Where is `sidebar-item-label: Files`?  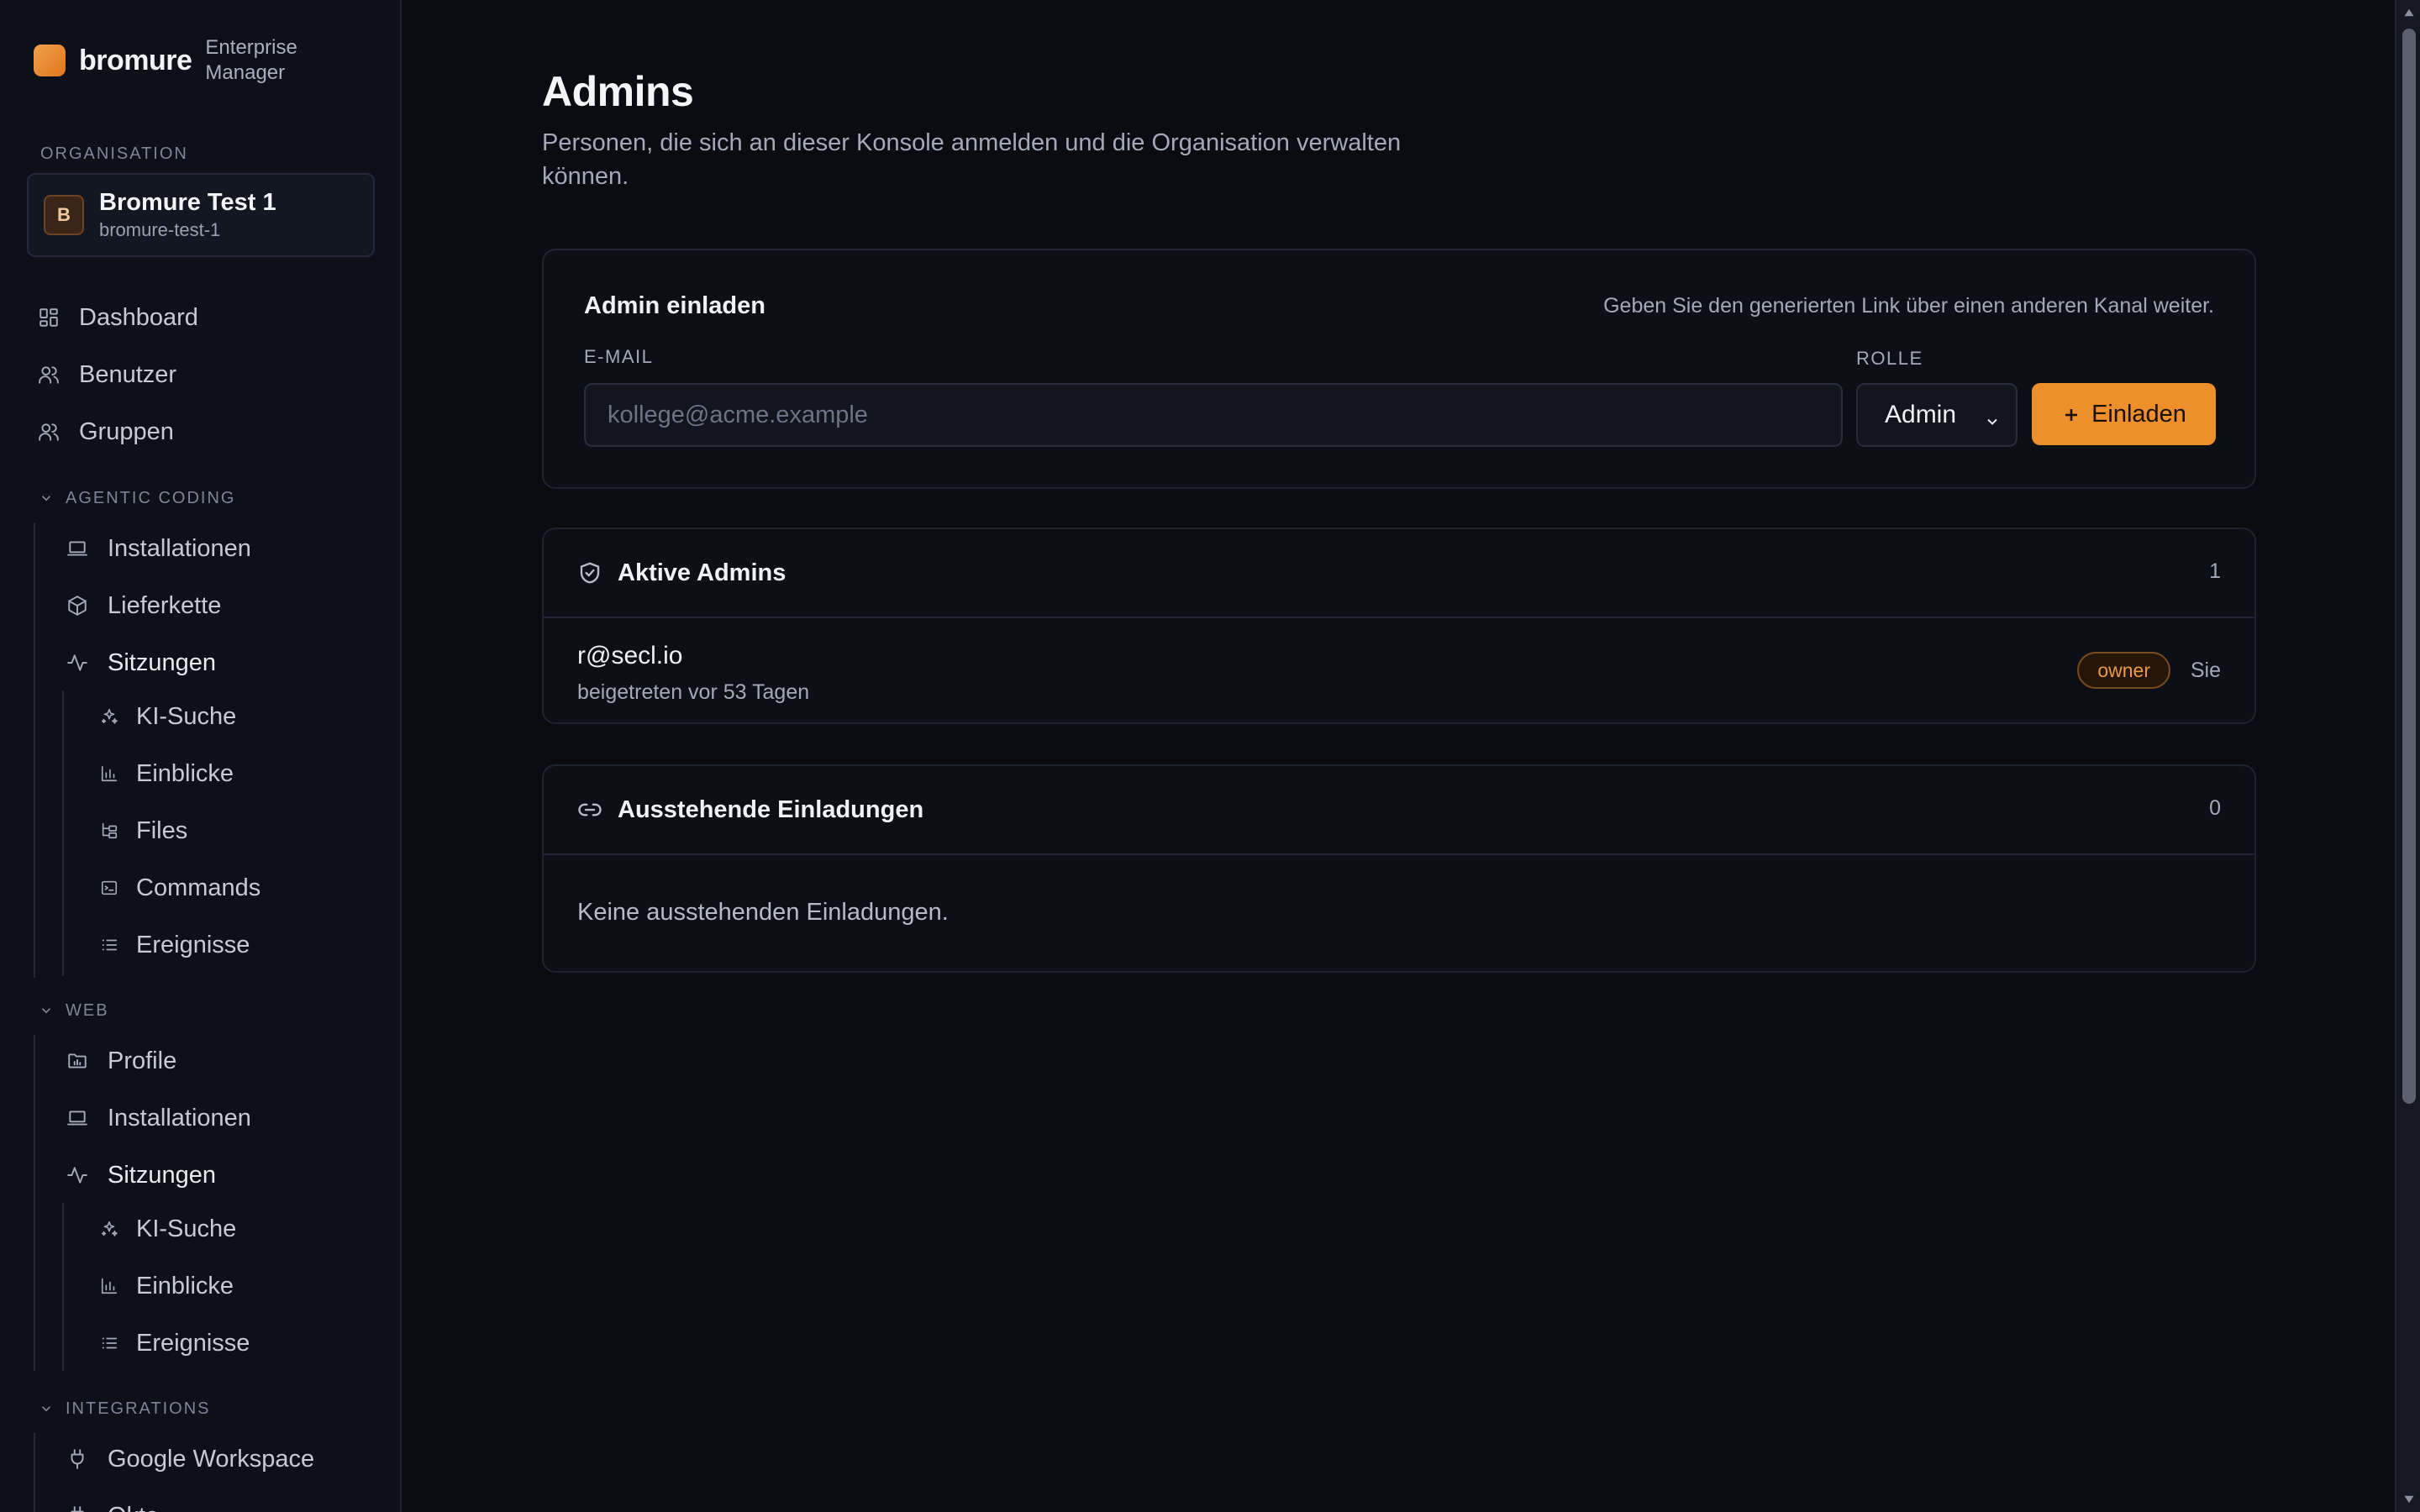 sidebar-item-label: Files is located at coordinates (162, 830).